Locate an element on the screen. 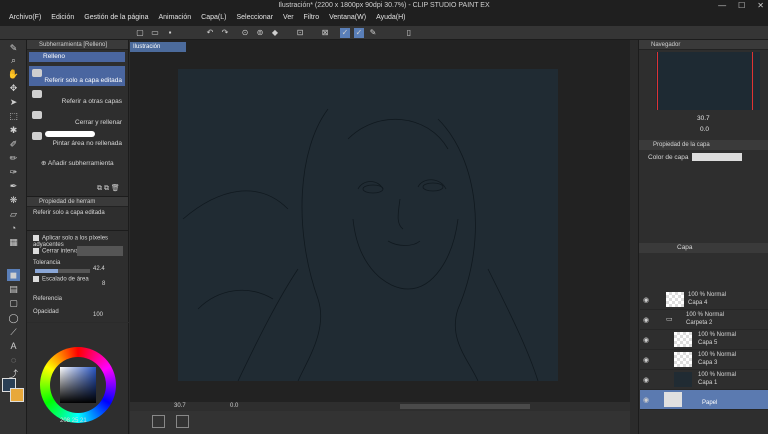  tolerance-slider is located at coordinates (62, 271).